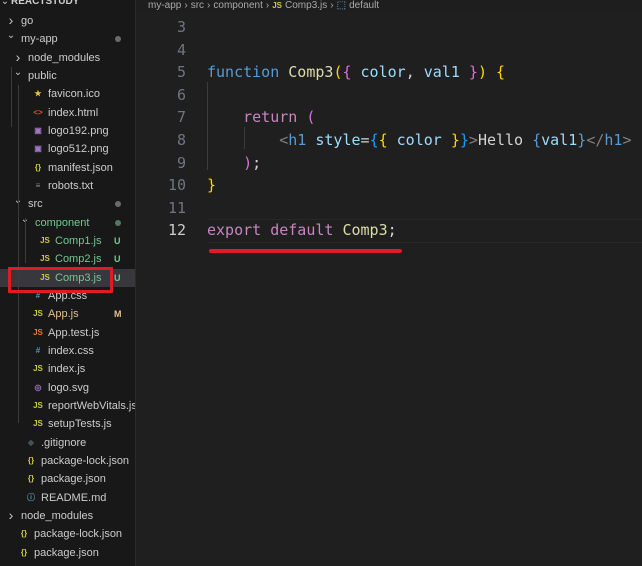 This screenshot has width=642, height=566. Describe the element at coordinates (234, 163) in the screenshot. I see `code-line: );` at that location.